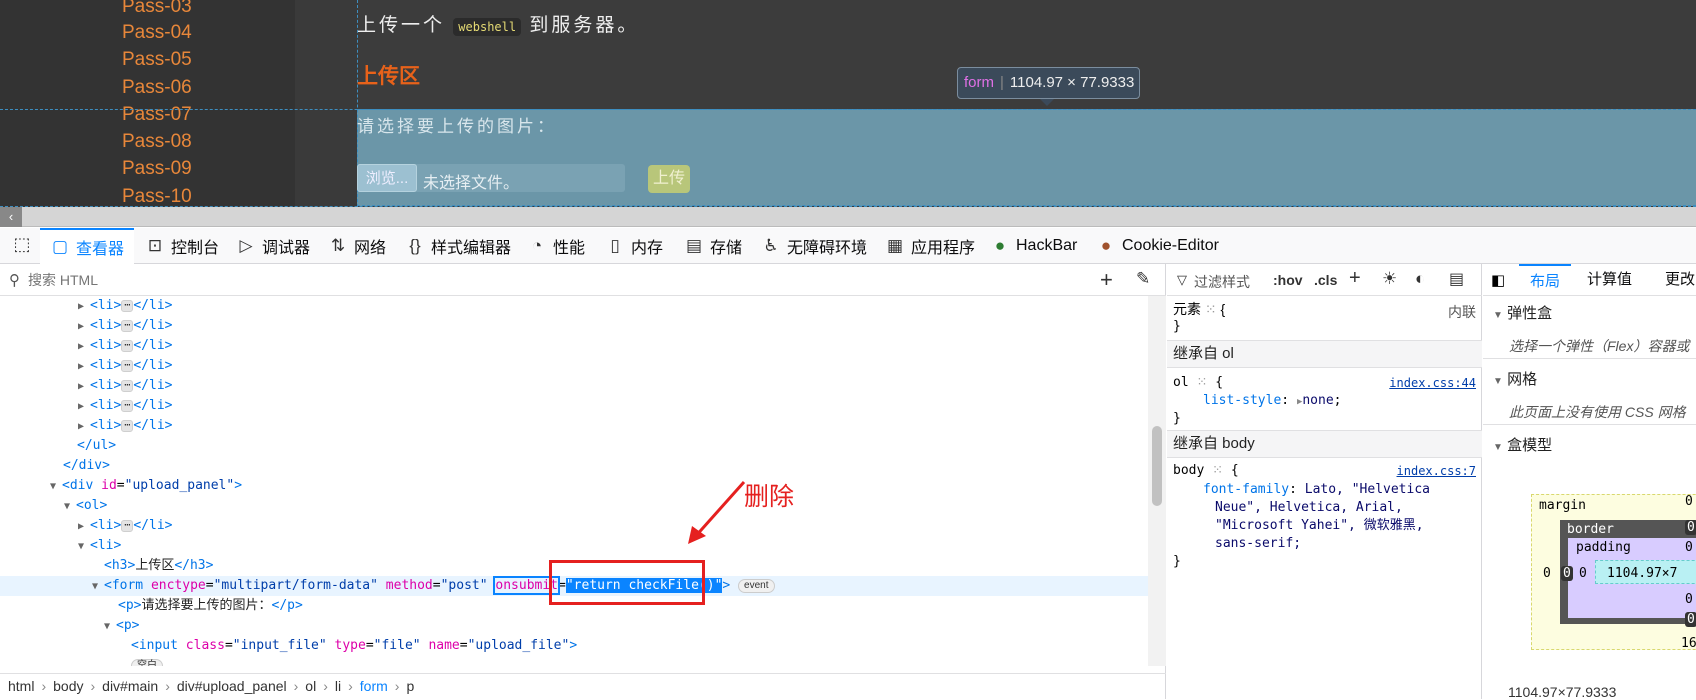 This screenshot has height=700, width=1696. Describe the element at coordinates (756, 585) in the screenshot. I see `event-badge: event` at that location.